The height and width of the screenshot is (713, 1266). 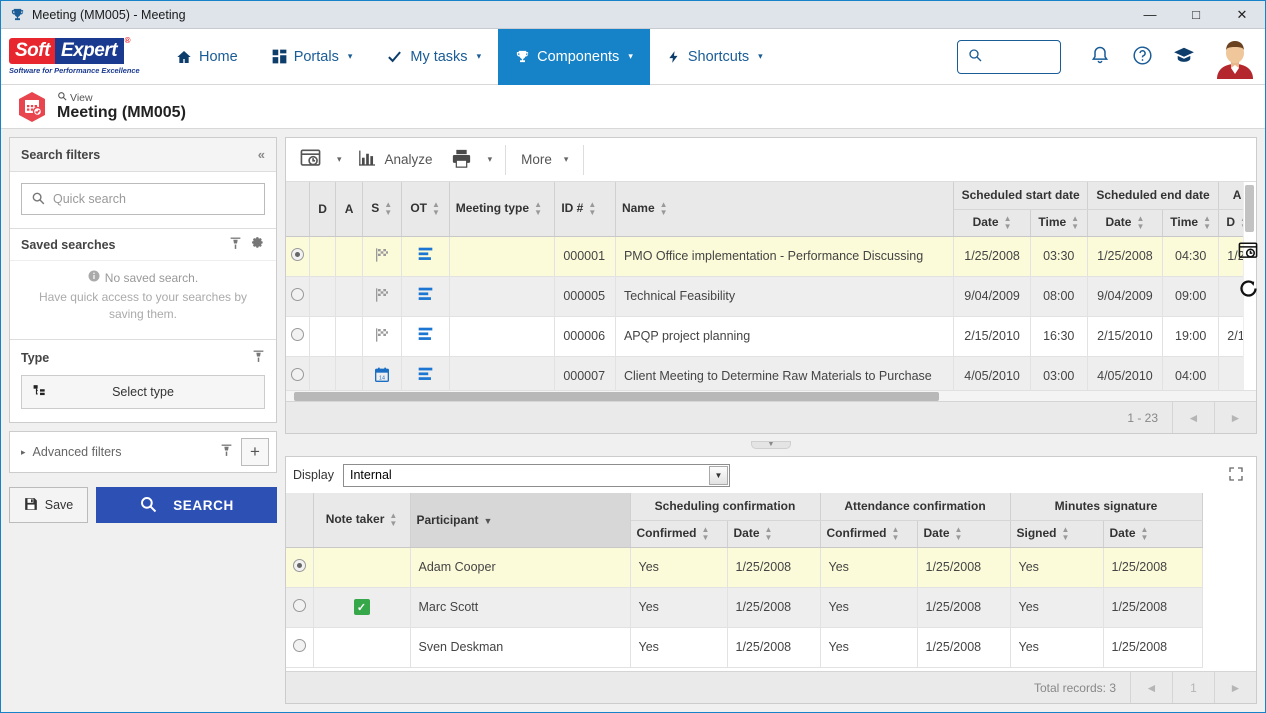 What do you see at coordinates (143, 199) in the screenshot?
I see `search-input: Quick search` at bounding box center [143, 199].